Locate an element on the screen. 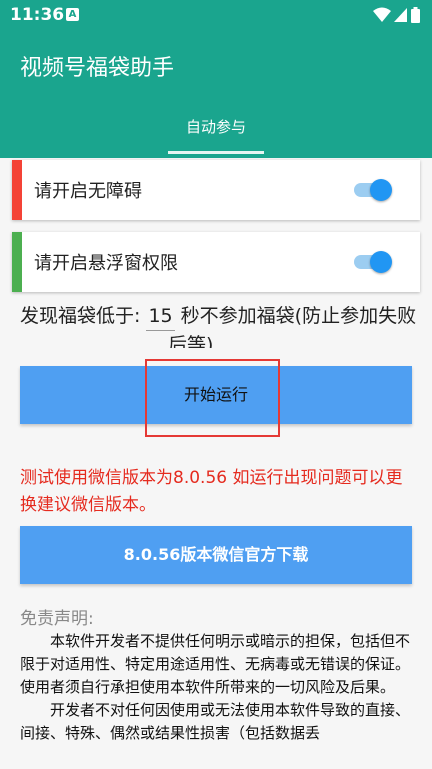  tab-indicator is located at coordinates (216, 152).